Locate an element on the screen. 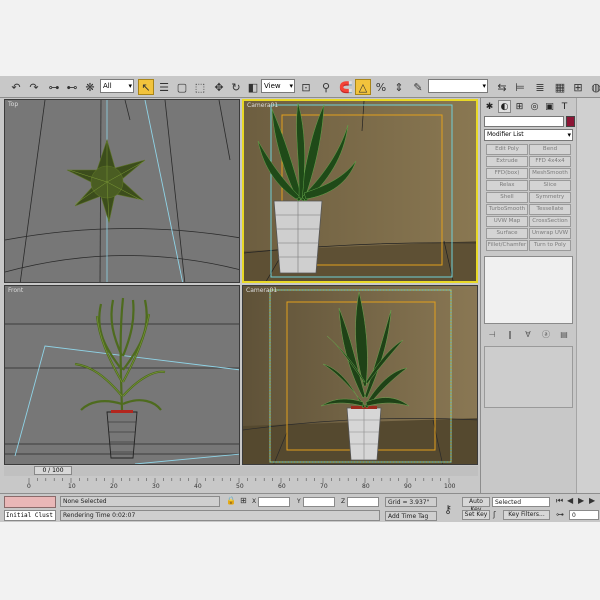 This screenshot has width=600, height=600. use-pivot-center-icon: ⊡ is located at coordinates (306, 87).